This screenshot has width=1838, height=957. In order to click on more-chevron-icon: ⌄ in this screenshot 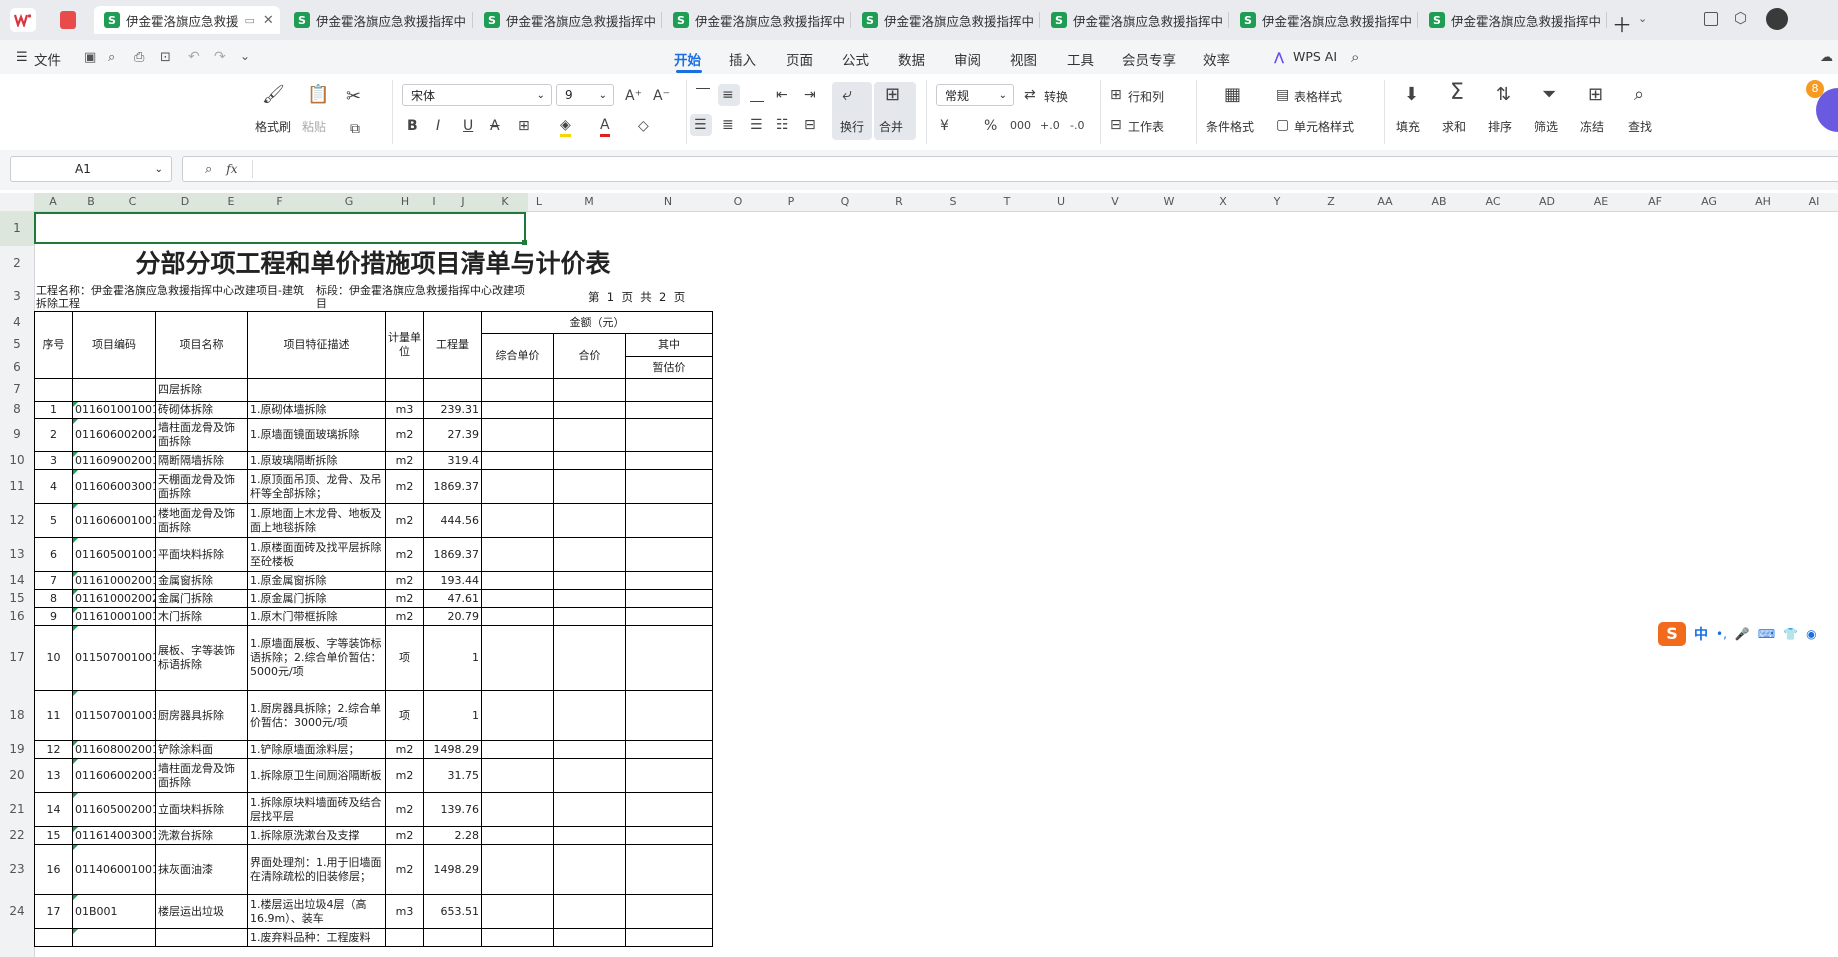, I will do `click(245, 56)`.